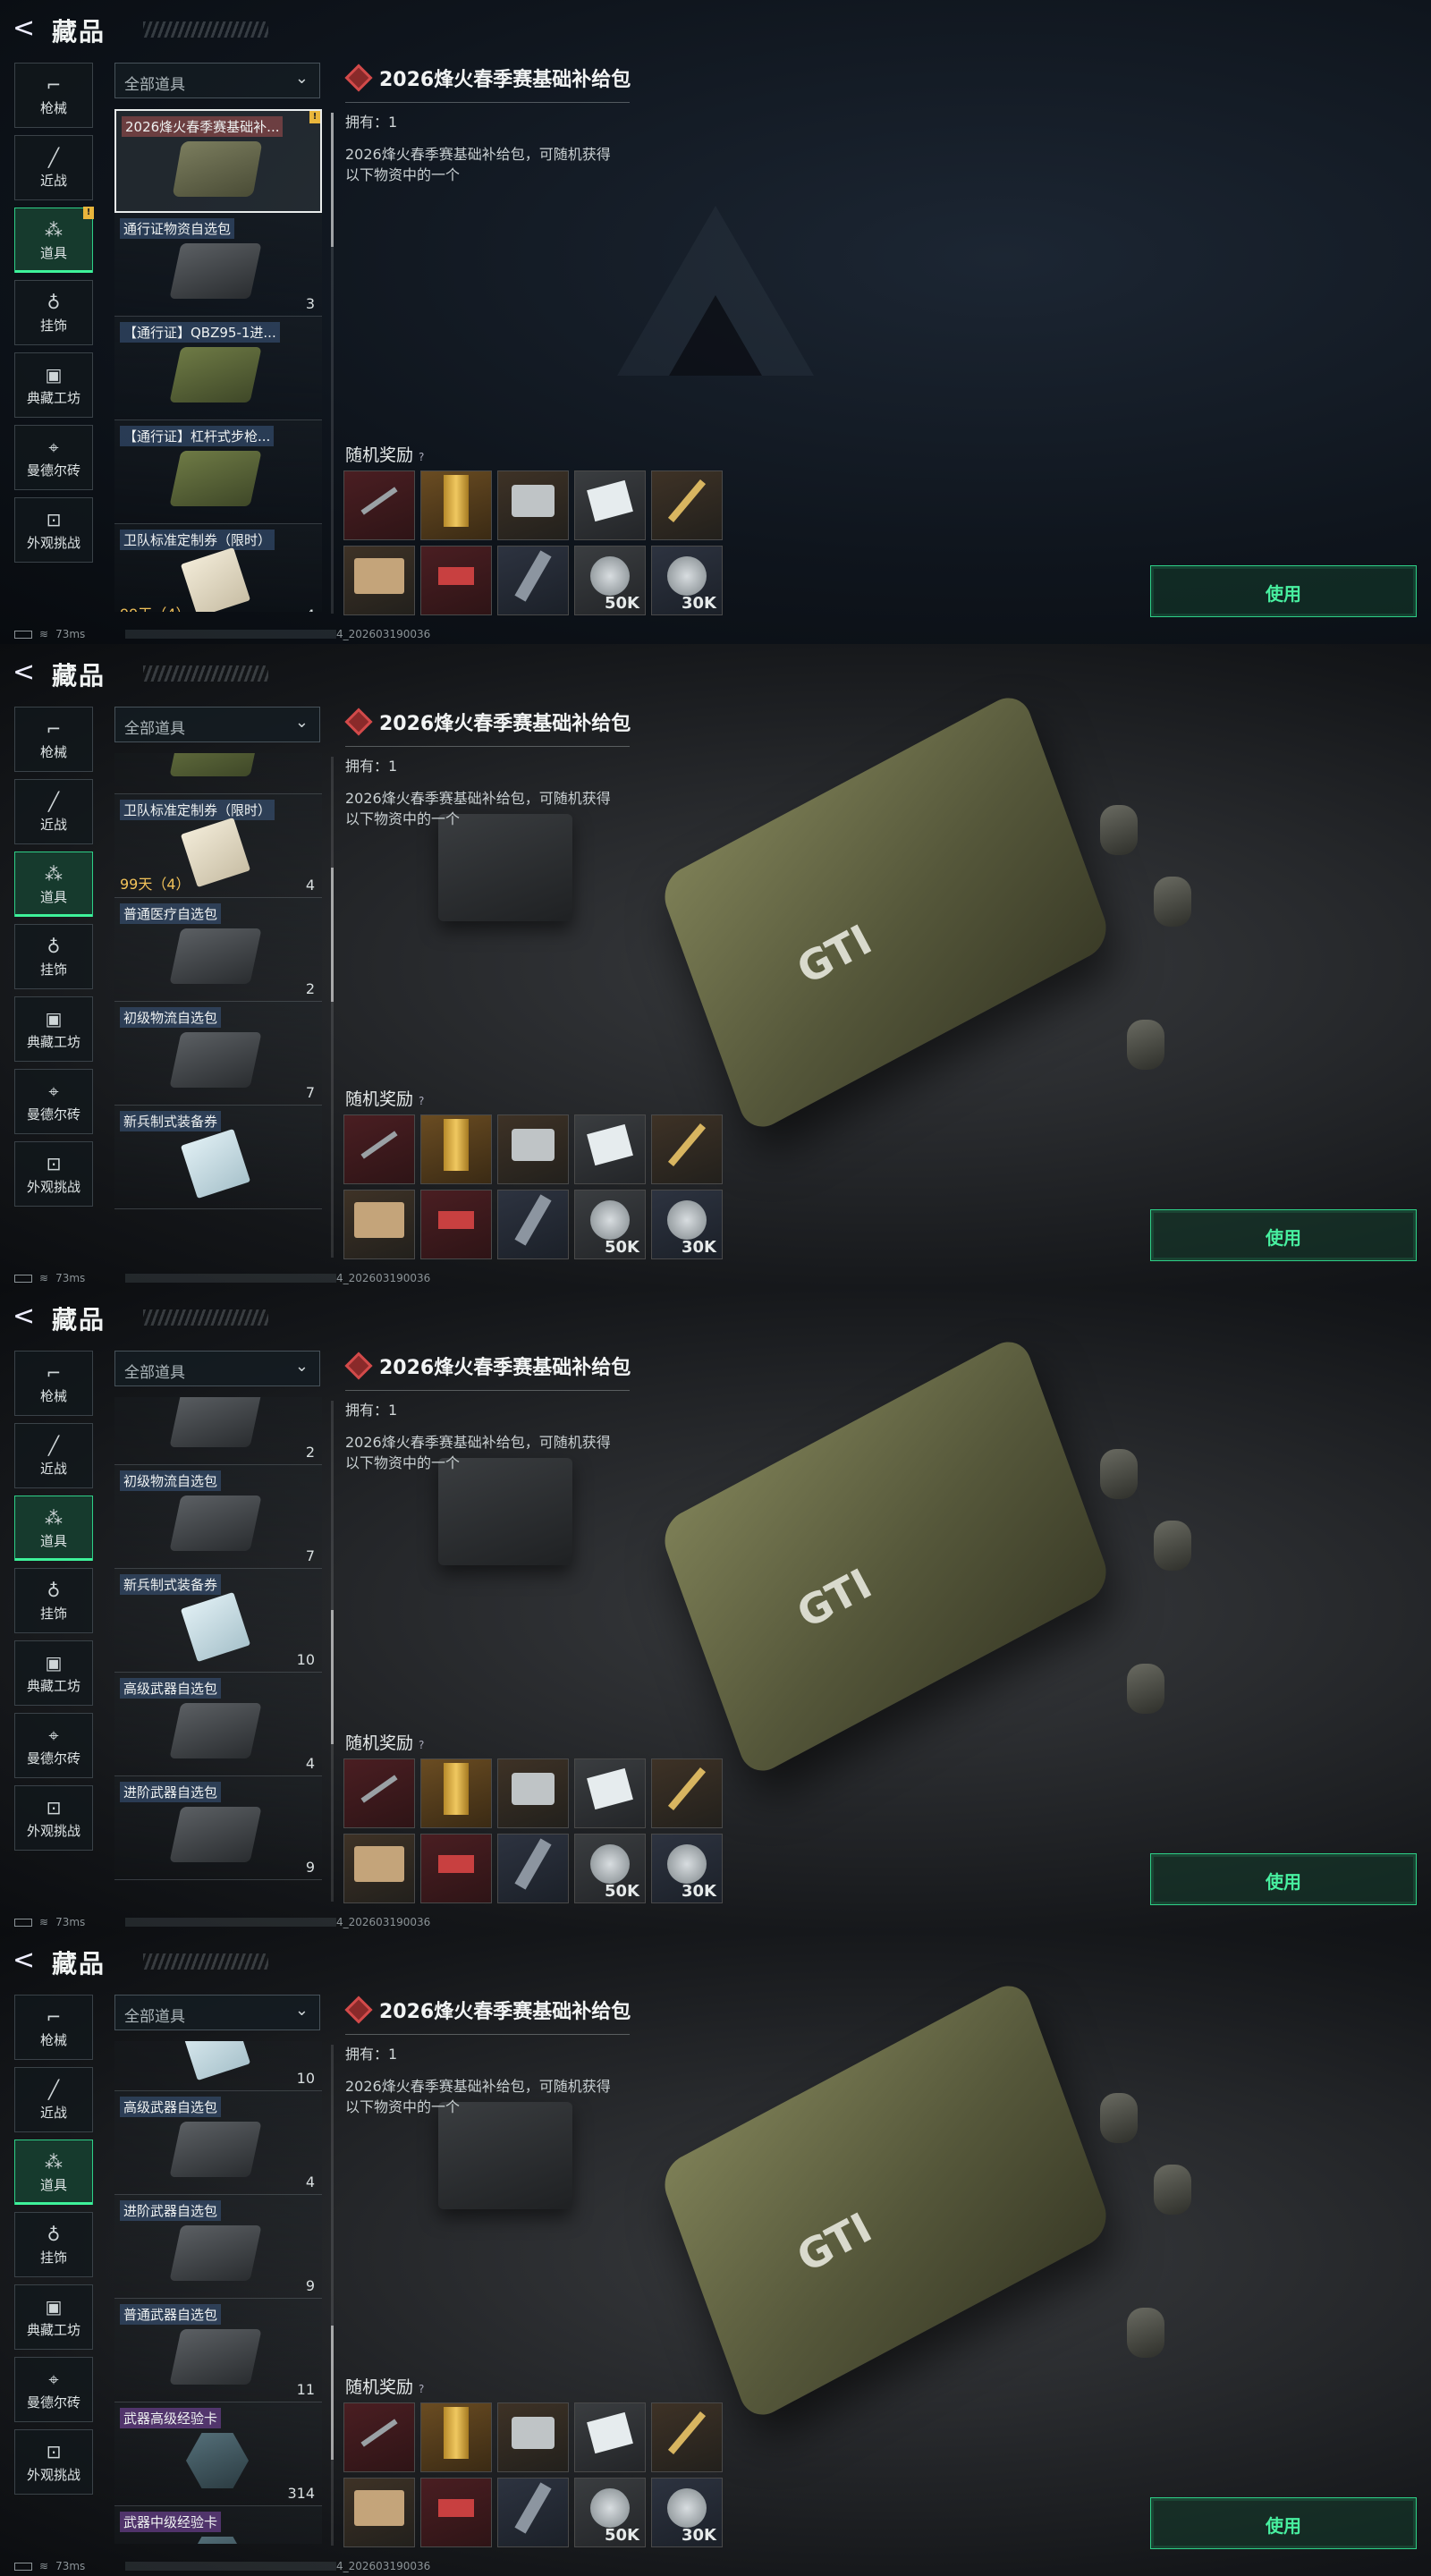 This screenshot has height=2576, width=1431. Describe the element at coordinates (218, 1621) in the screenshot. I see `list-item: 新兵制式装备券 10` at that location.